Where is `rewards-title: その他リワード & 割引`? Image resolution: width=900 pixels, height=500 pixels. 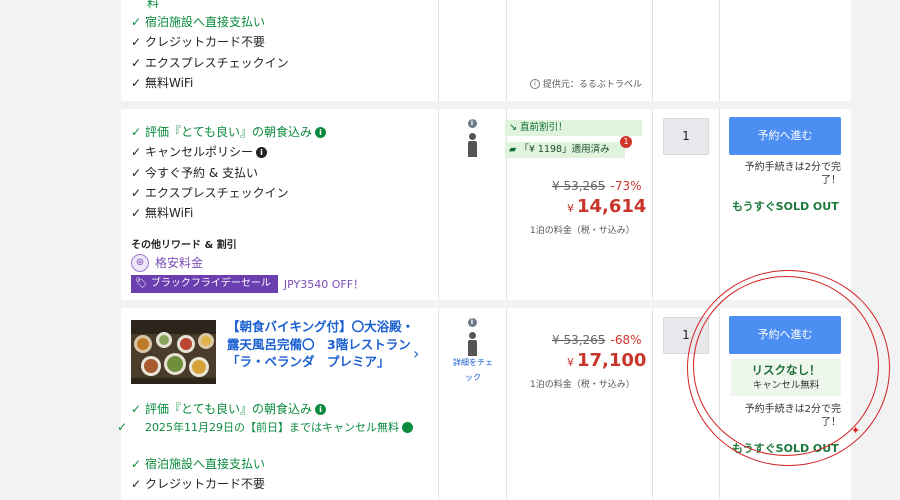
rewards-title: その他リワード & 割引 is located at coordinates (184, 245).